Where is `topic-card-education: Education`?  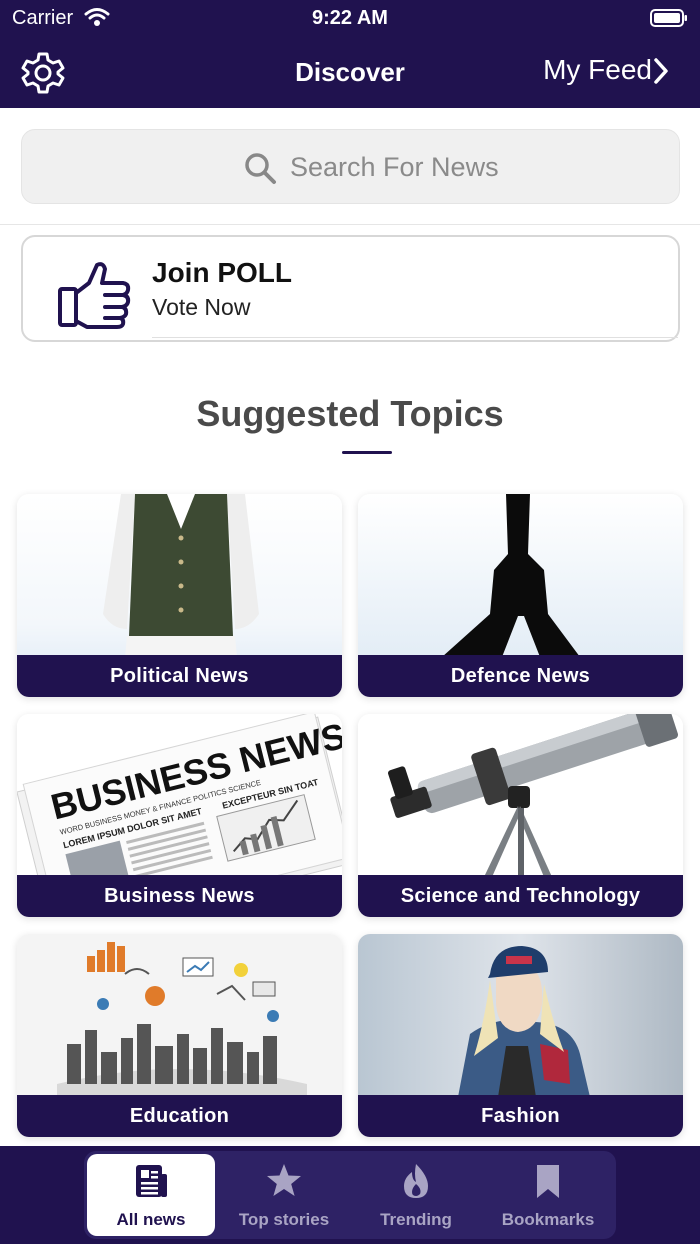
topic-card-education: Education is located at coordinates (179, 1035).